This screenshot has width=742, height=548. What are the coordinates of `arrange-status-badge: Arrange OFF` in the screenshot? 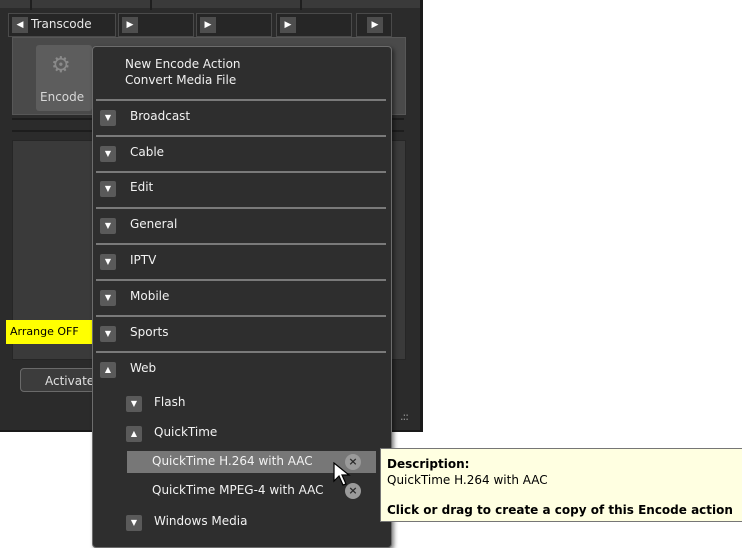 It's located at (53, 332).